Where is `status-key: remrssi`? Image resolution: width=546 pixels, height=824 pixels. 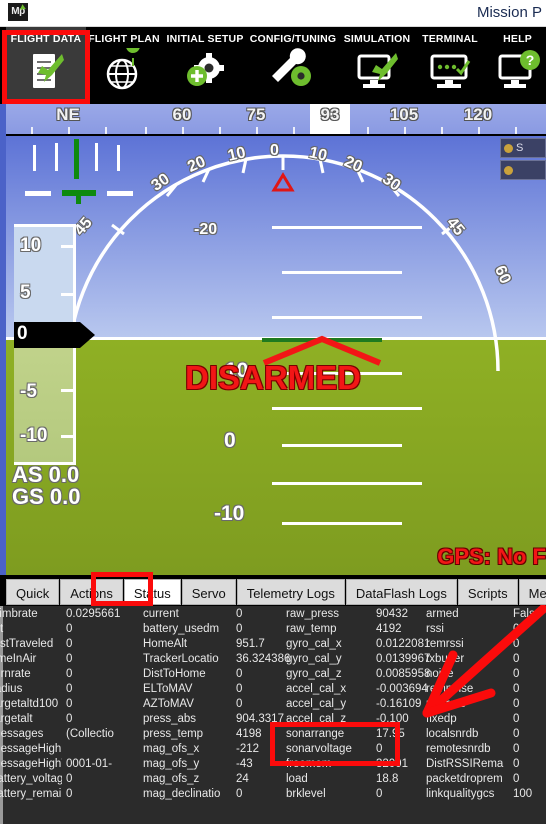 status-key: remrssi is located at coordinates (445, 644).